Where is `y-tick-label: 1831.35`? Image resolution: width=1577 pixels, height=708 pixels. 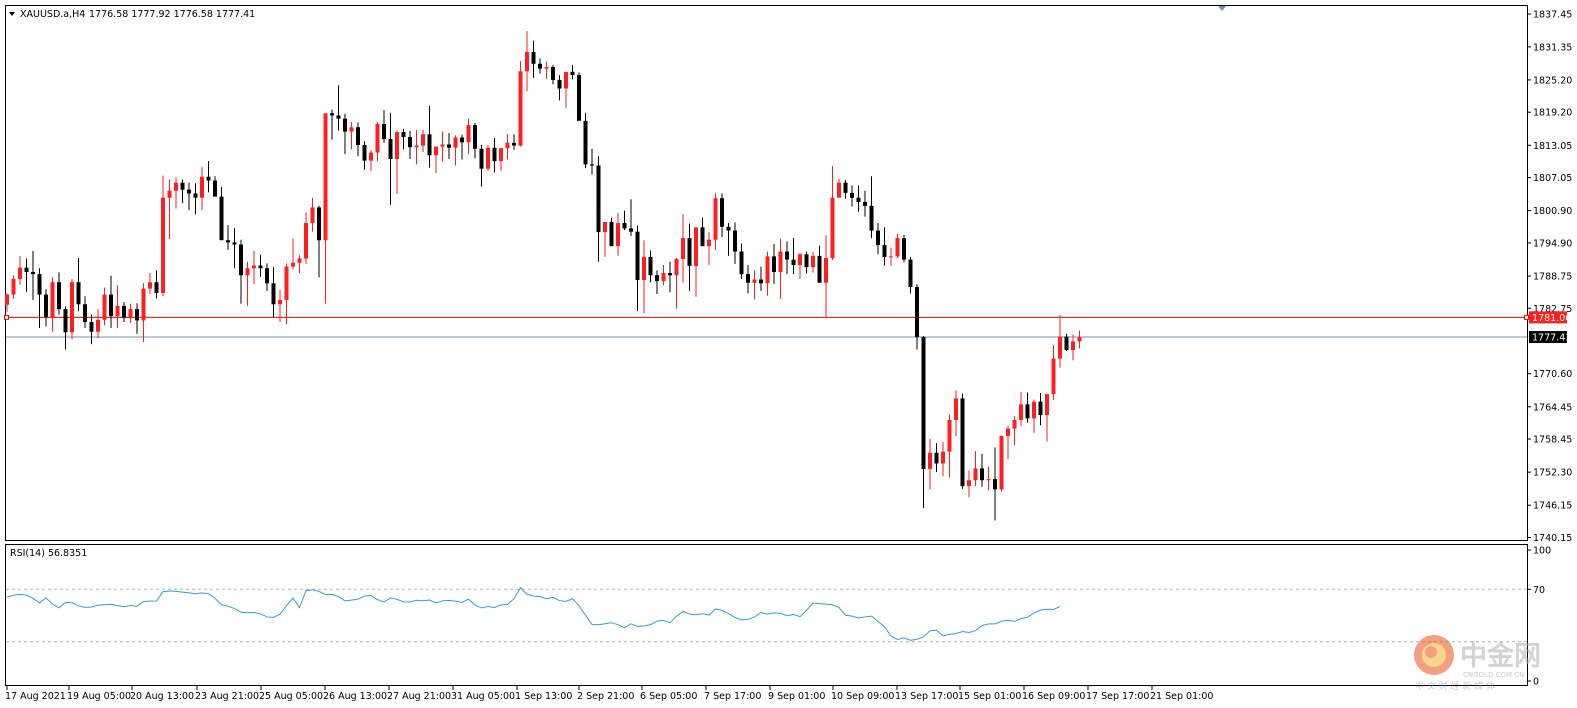
y-tick-label: 1831.35 is located at coordinates (1552, 47).